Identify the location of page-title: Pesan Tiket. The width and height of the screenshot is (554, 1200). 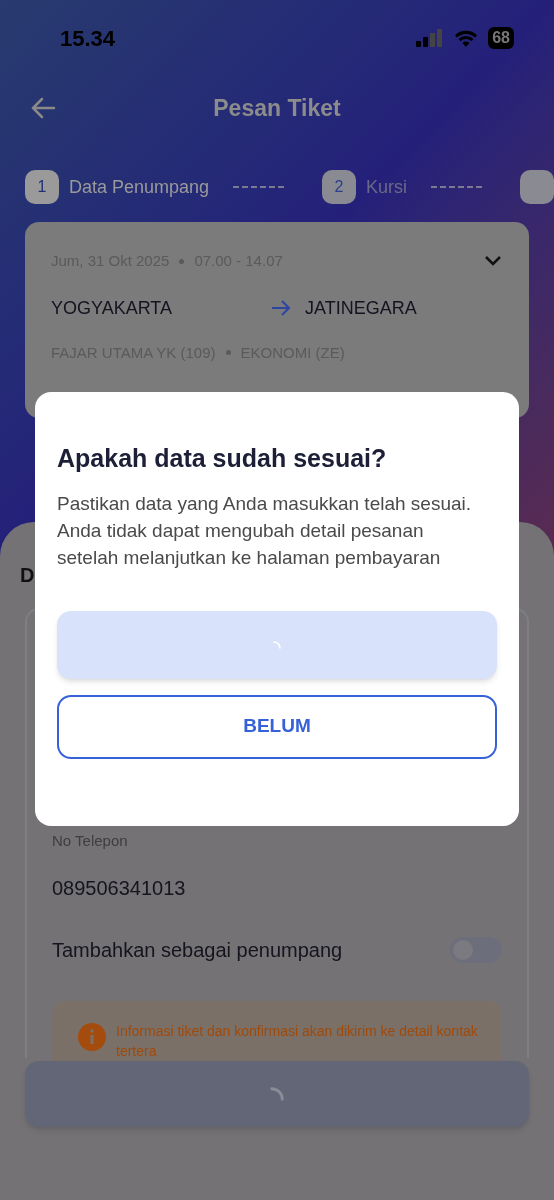
(277, 108).